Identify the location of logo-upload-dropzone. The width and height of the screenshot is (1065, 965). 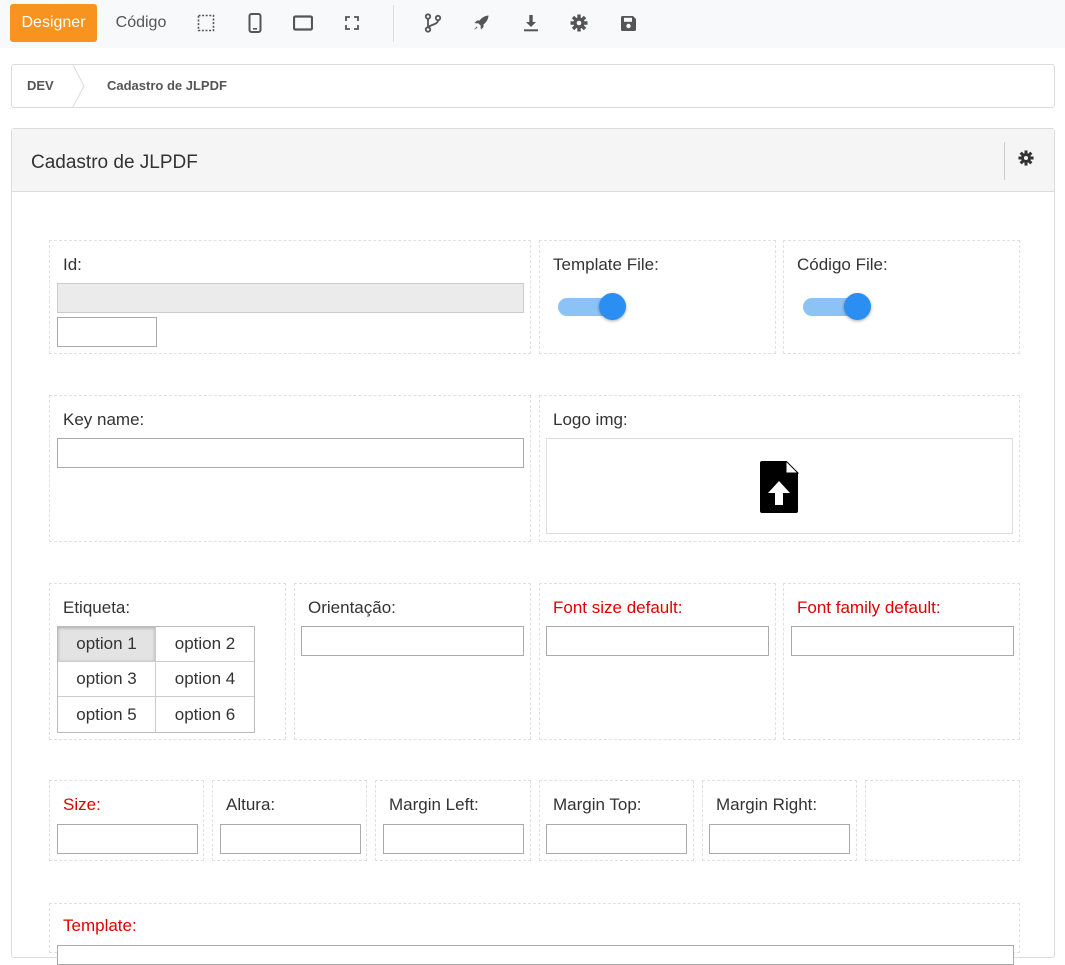
(779, 486).